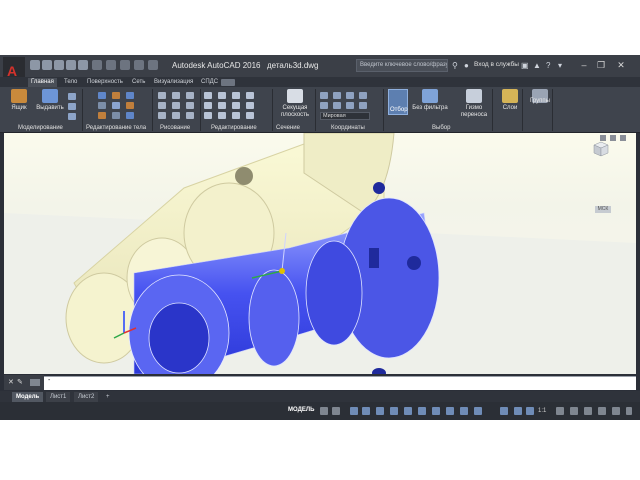 The height and width of the screenshot is (480, 640). Describe the element at coordinates (162, 105) in the screenshot. I see `arc-icon` at that location.